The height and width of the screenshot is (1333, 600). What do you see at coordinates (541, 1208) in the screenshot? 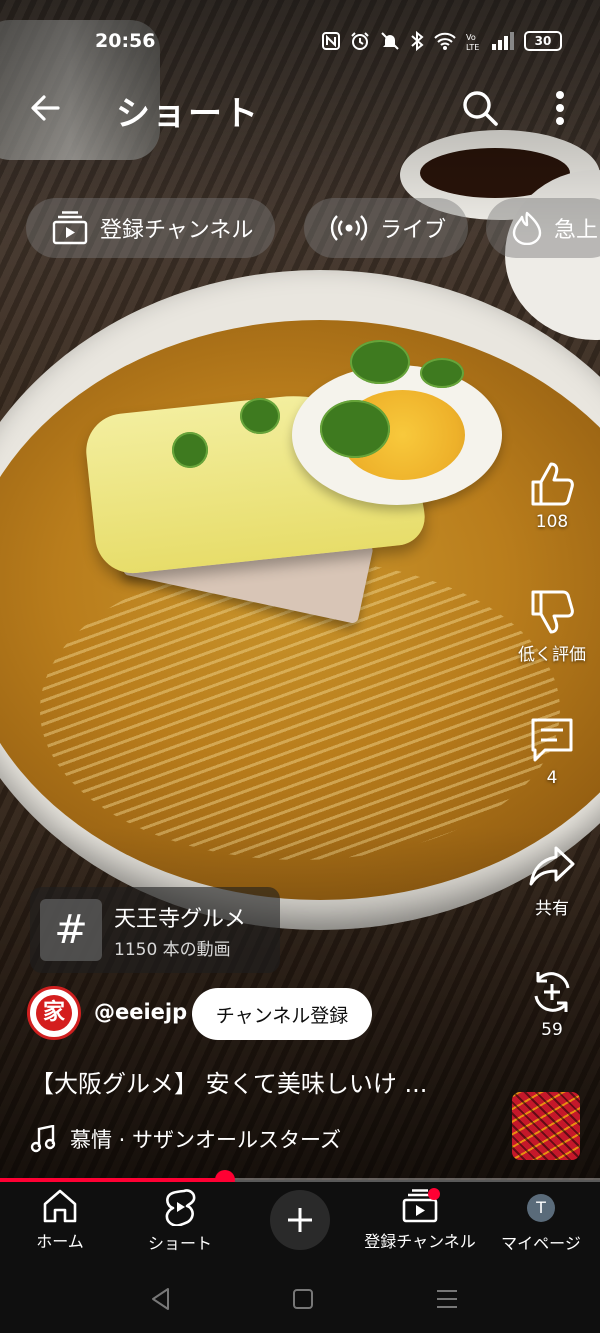
I see `profile-avatar: T` at bounding box center [541, 1208].